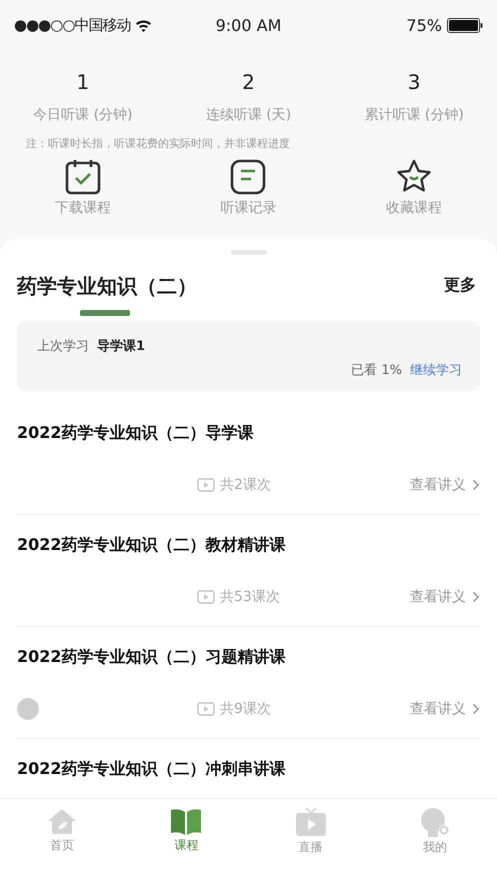 Image resolution: width=497 pixels, height=883 pixels. Describe the element at coordinates (121, 346) in the screenshot. I see `last-lesson-title: 导学课1` at that location.